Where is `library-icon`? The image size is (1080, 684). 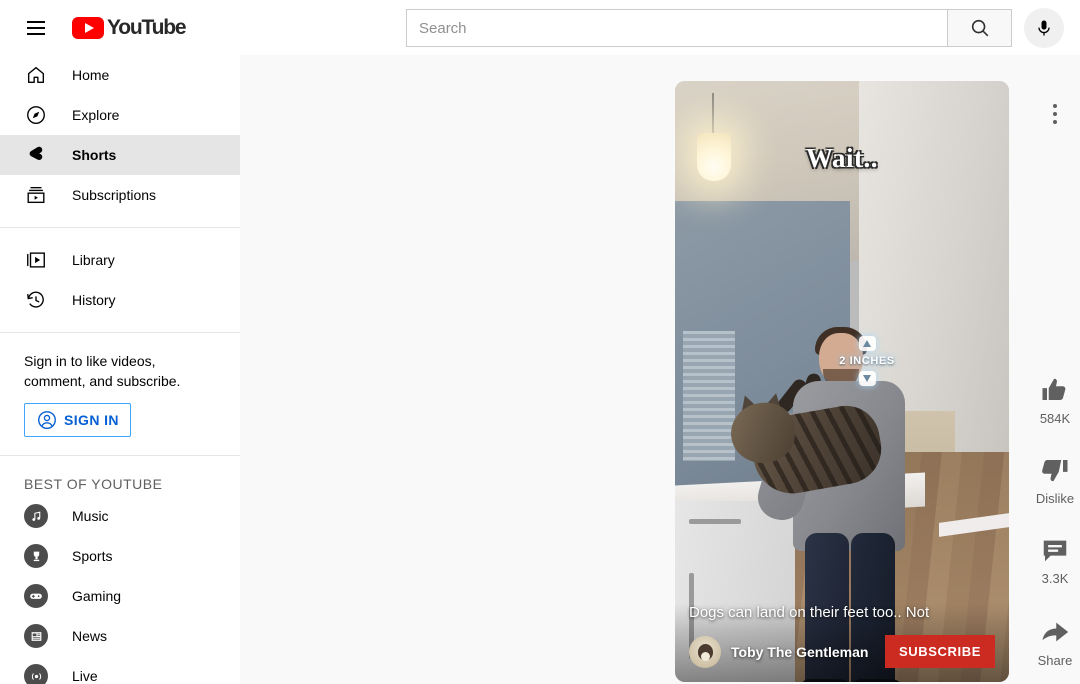 library-icon is located at coordinates (36, 260).